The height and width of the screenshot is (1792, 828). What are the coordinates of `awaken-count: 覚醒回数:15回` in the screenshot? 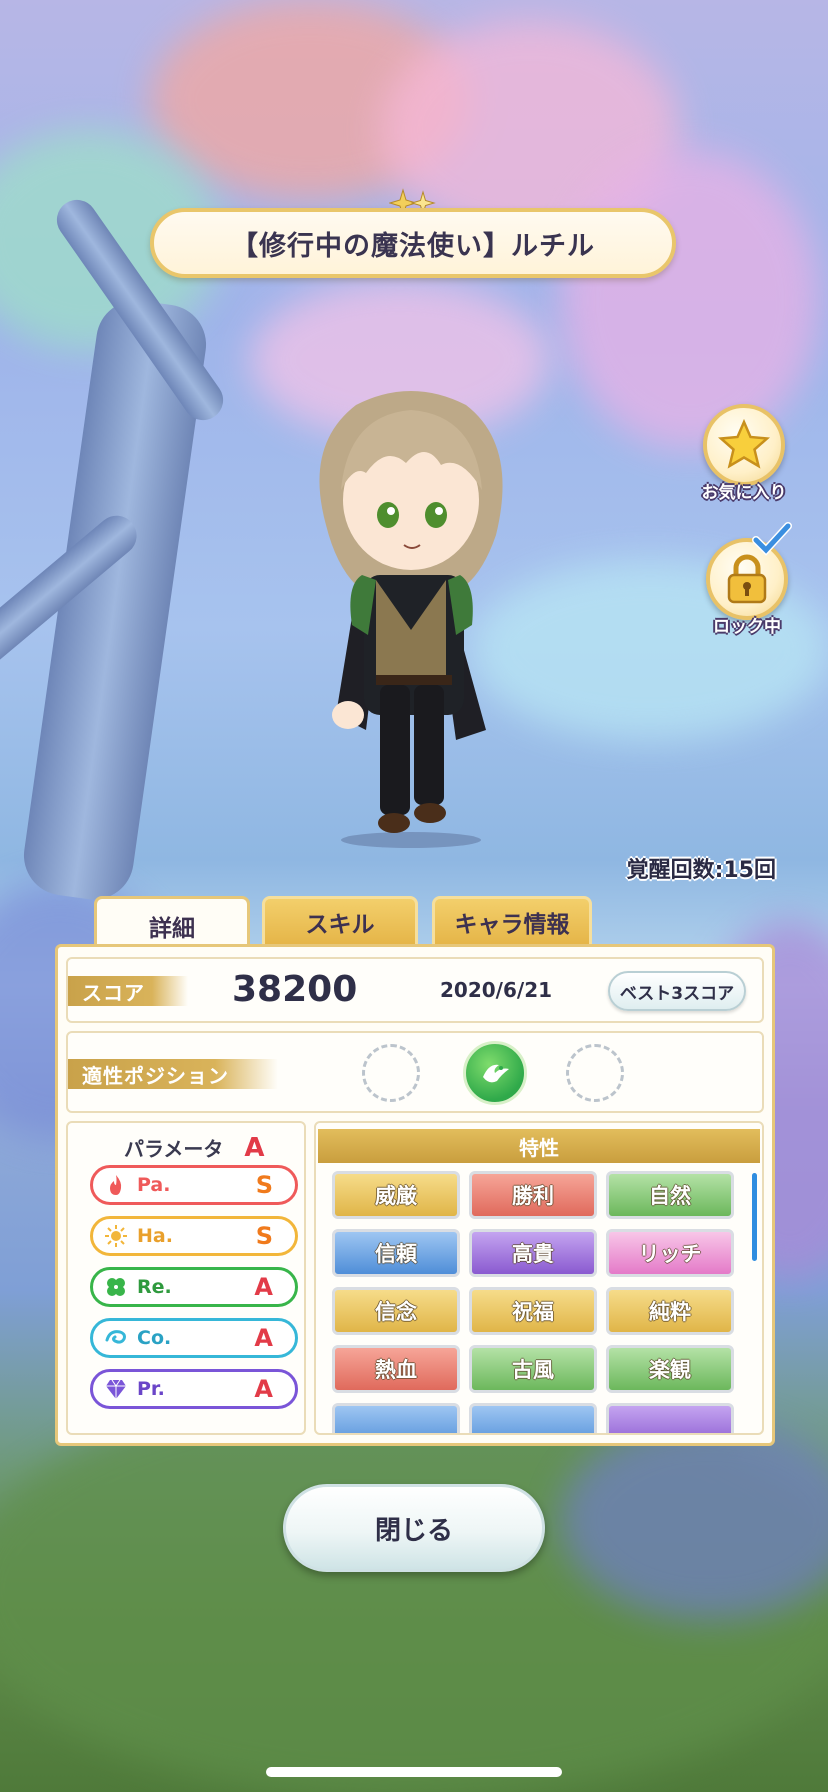 It's located at (701, 870).